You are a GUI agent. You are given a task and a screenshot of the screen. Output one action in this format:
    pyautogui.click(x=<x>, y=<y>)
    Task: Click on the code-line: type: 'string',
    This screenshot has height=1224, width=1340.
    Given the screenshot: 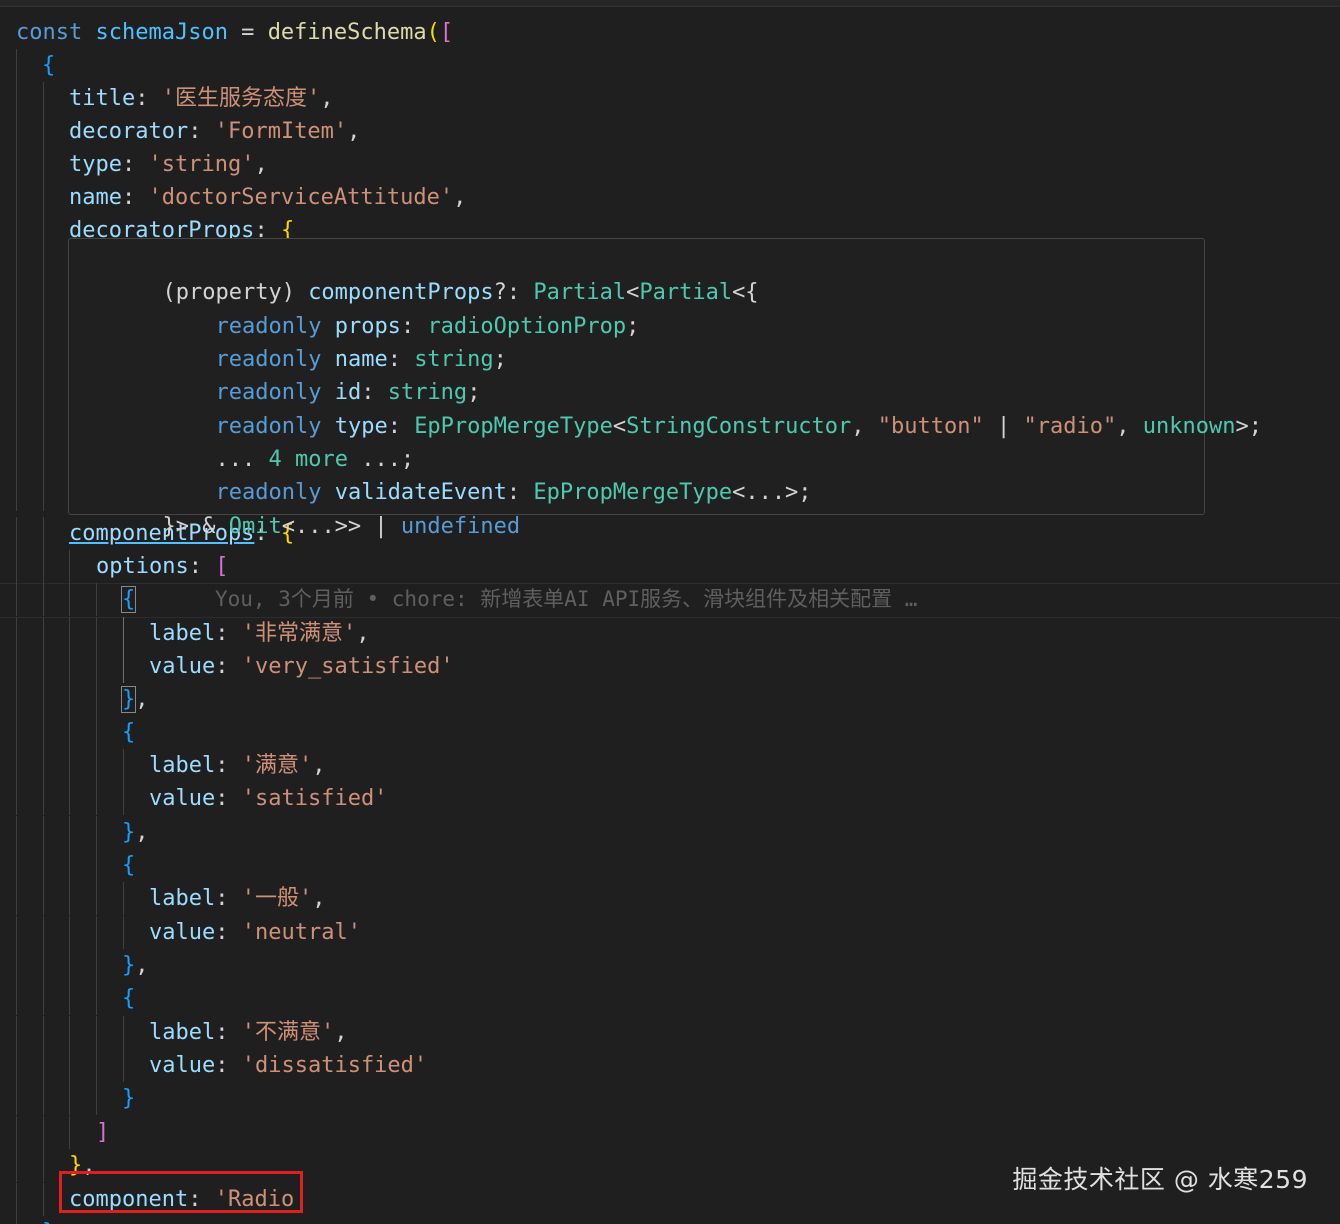 What is the action you would take?
    pyautogui.click(x=670, y=164)
    